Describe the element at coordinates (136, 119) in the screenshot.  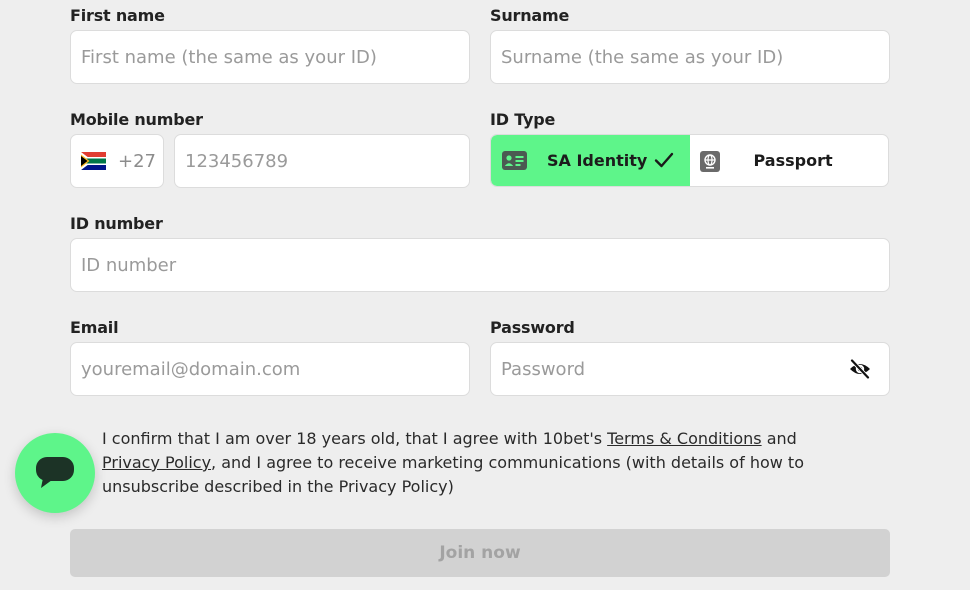
I see `mobile-number-label: Mobile number` at that location.